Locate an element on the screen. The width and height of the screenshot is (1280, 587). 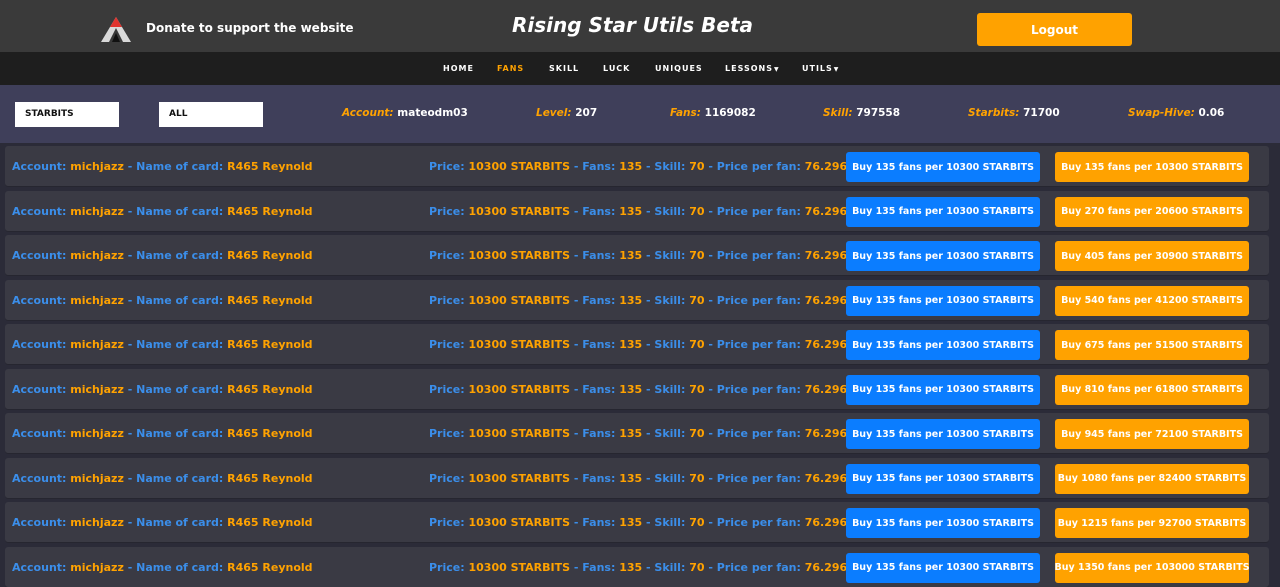
logout-button: Logout is located at coordinates (1054, 29).